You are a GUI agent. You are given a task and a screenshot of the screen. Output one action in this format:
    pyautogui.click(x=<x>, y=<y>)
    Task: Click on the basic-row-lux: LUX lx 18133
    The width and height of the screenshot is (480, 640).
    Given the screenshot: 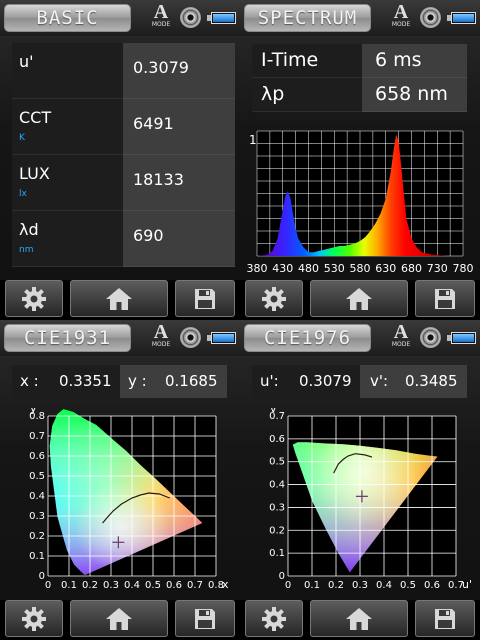 What is the action you would take?
    pyautogui.click(x=123, y=183)
    